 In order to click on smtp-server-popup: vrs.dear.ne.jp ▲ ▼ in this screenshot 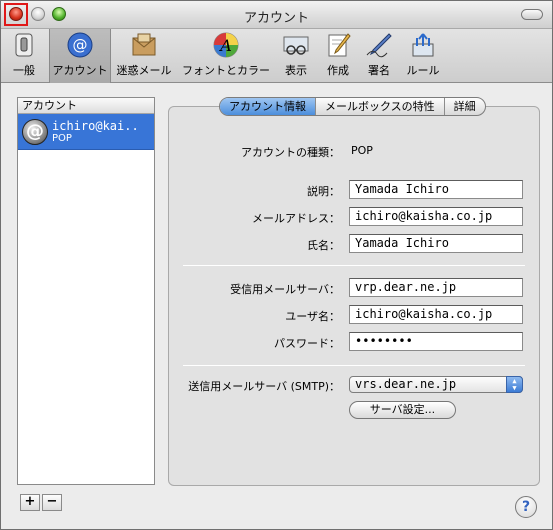, I will do `click(436, 384)`.